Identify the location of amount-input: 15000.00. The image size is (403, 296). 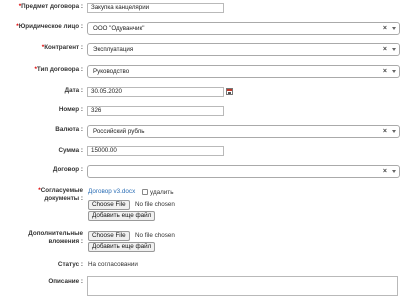
(155, 151).